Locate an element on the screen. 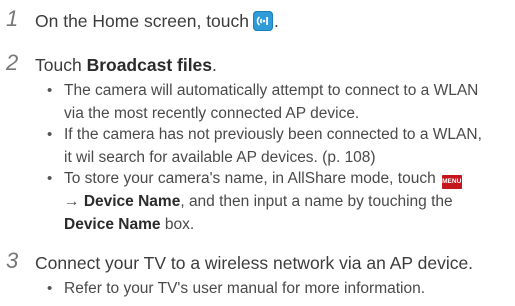 This screenshot has height=306, width=515. step-number: 1 is located at coordinates (12, 18).